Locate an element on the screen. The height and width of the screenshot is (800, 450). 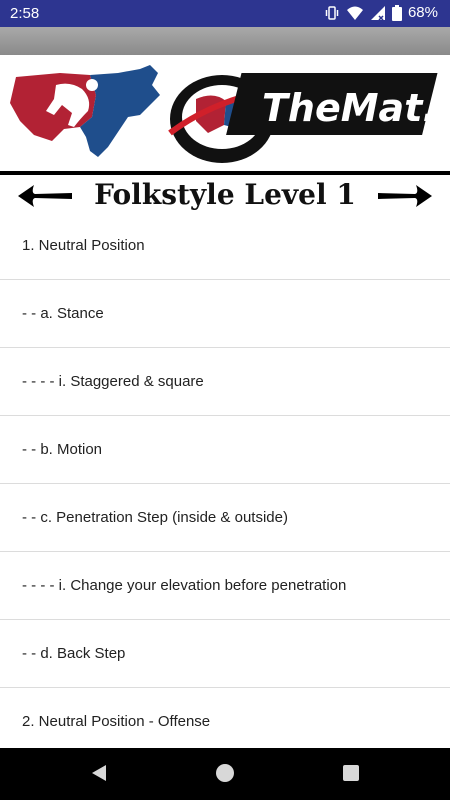
app-toolbar is located at coordinates (225, 41).